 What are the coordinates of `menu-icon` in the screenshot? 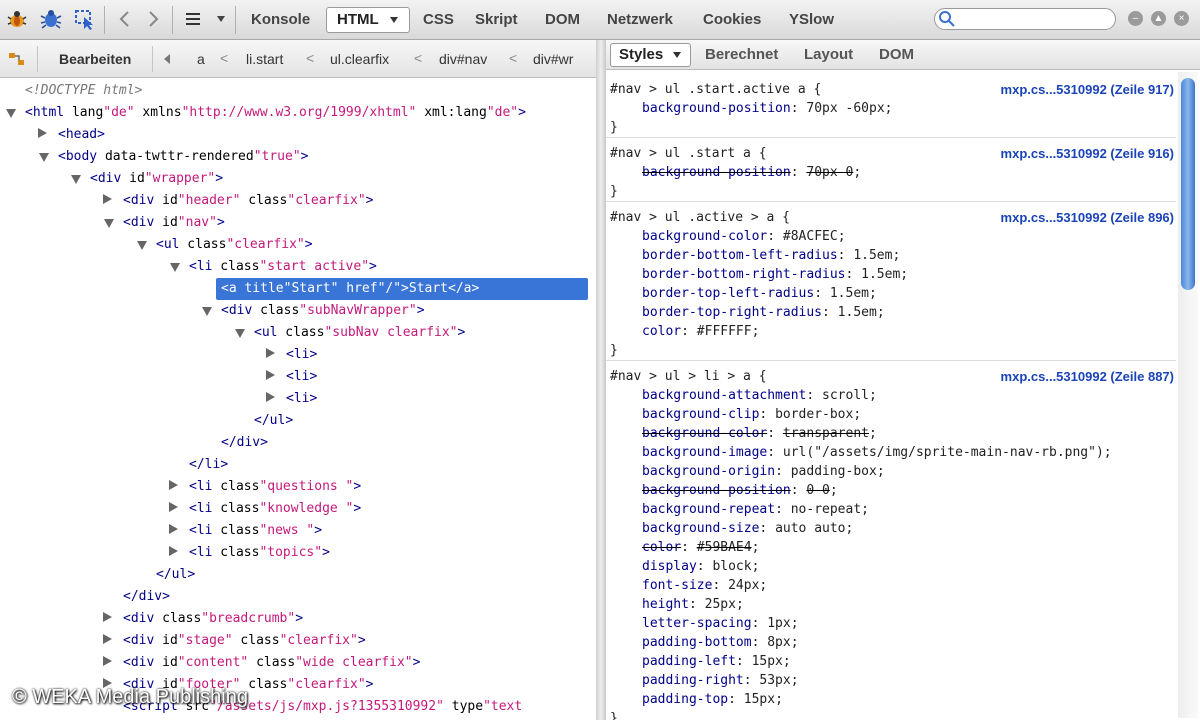 It's located at (193, 19).